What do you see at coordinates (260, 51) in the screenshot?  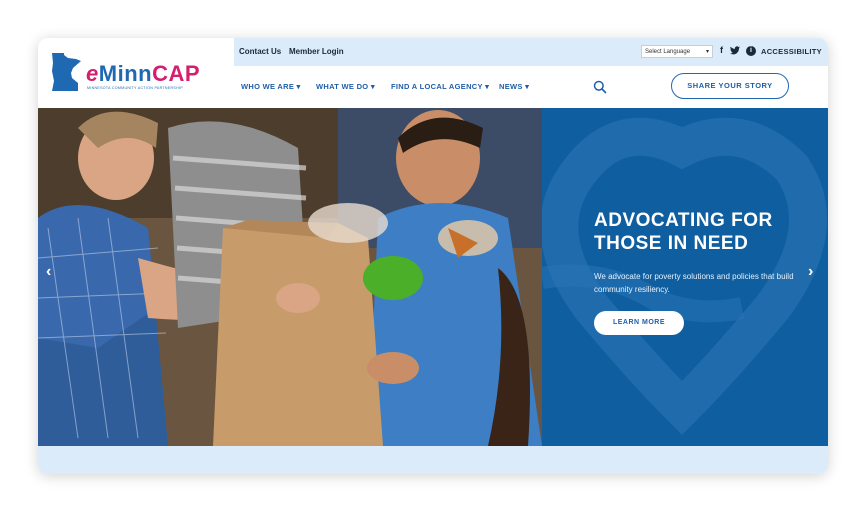 I see `contact-us-link: Contact Us` at bounding box center [260, 51].